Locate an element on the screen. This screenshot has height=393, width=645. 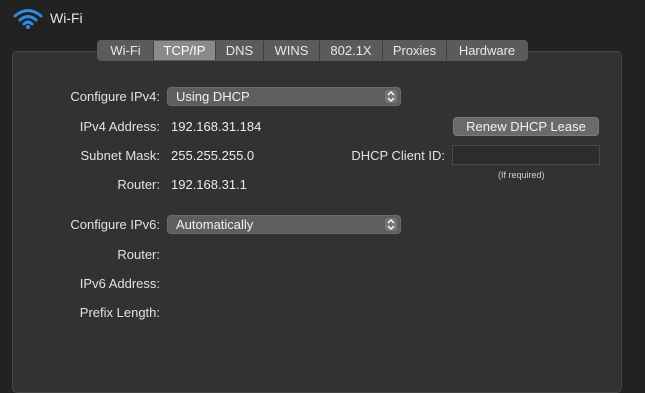
tab-dns: DNS is located at coordinates (240, 50).